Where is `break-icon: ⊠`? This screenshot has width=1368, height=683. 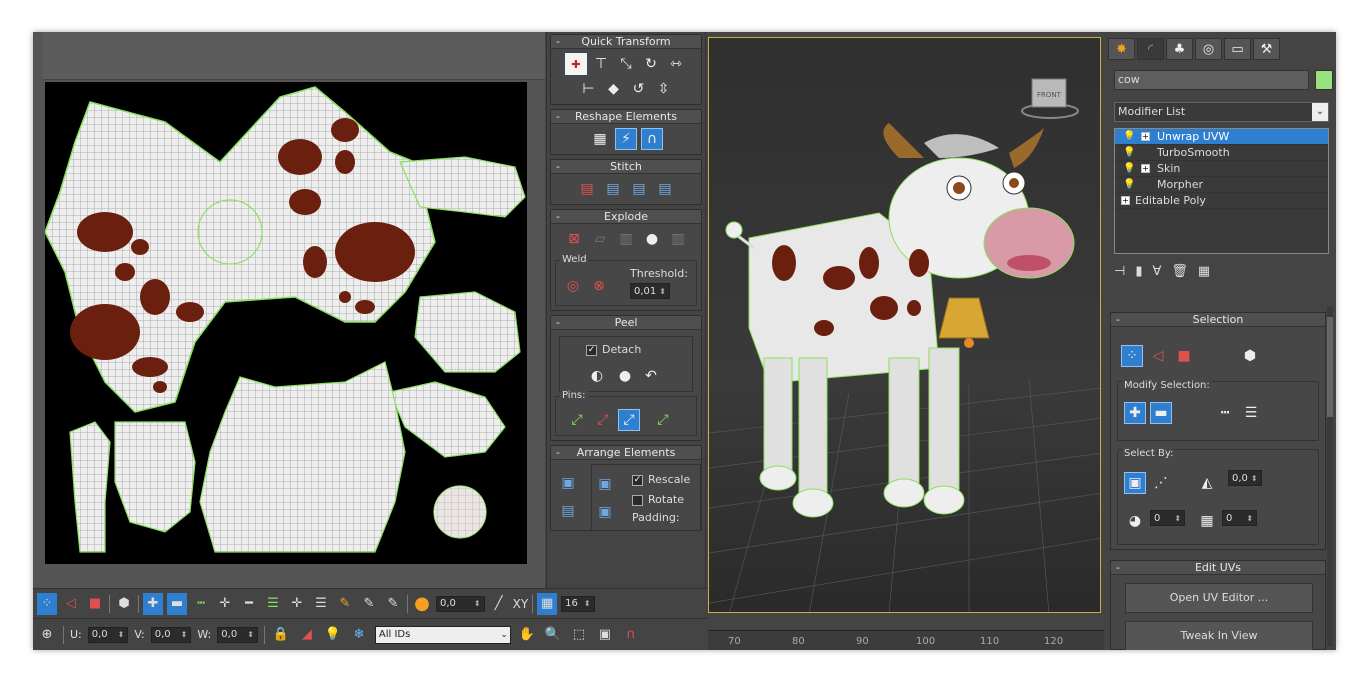 break-icon: ⊠ is located at coordinates (574, 239).